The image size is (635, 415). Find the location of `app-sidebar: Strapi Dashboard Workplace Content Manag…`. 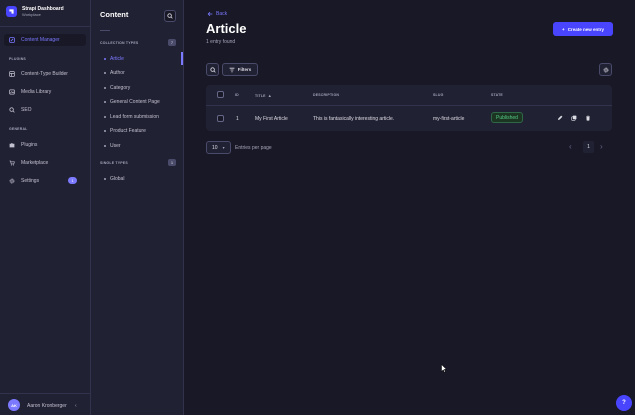

app-sidebar: Strapi Dashboard Workplace Content Manag… is located at coordinates (45, 207).